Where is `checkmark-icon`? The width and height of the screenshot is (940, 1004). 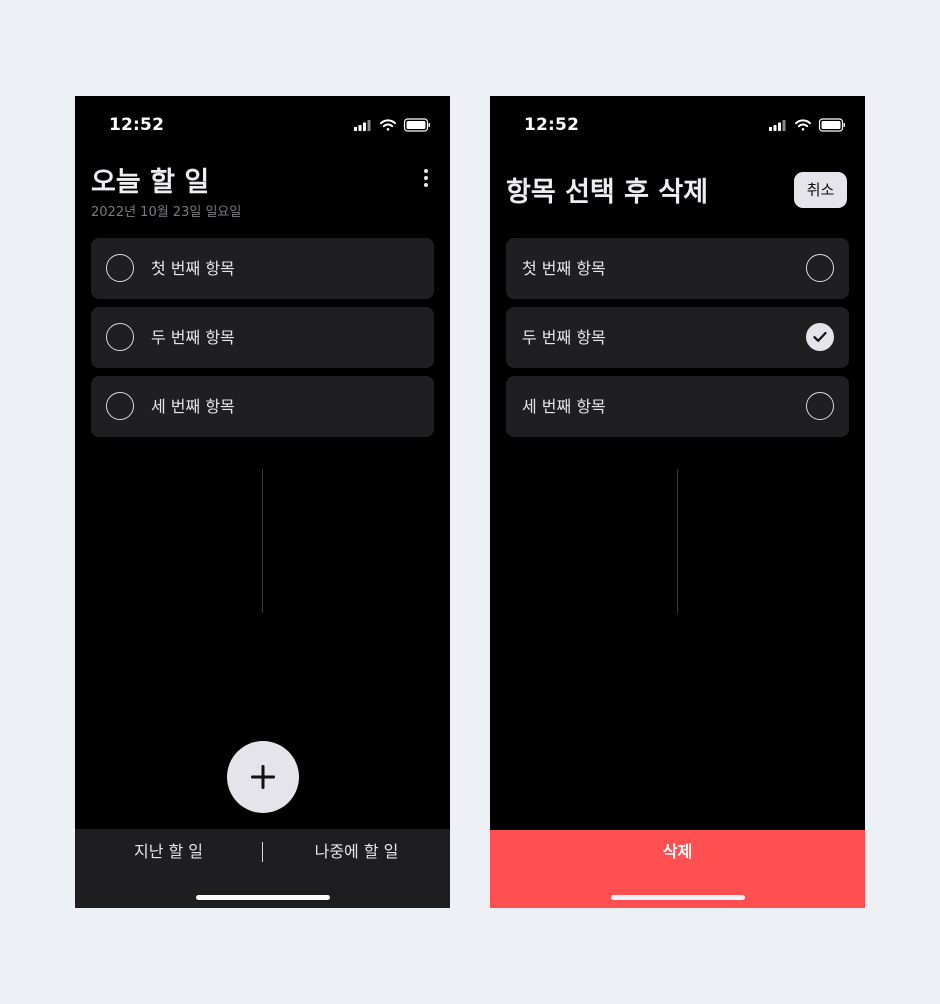 checkmark-icon is located at coordinates (820, 336).